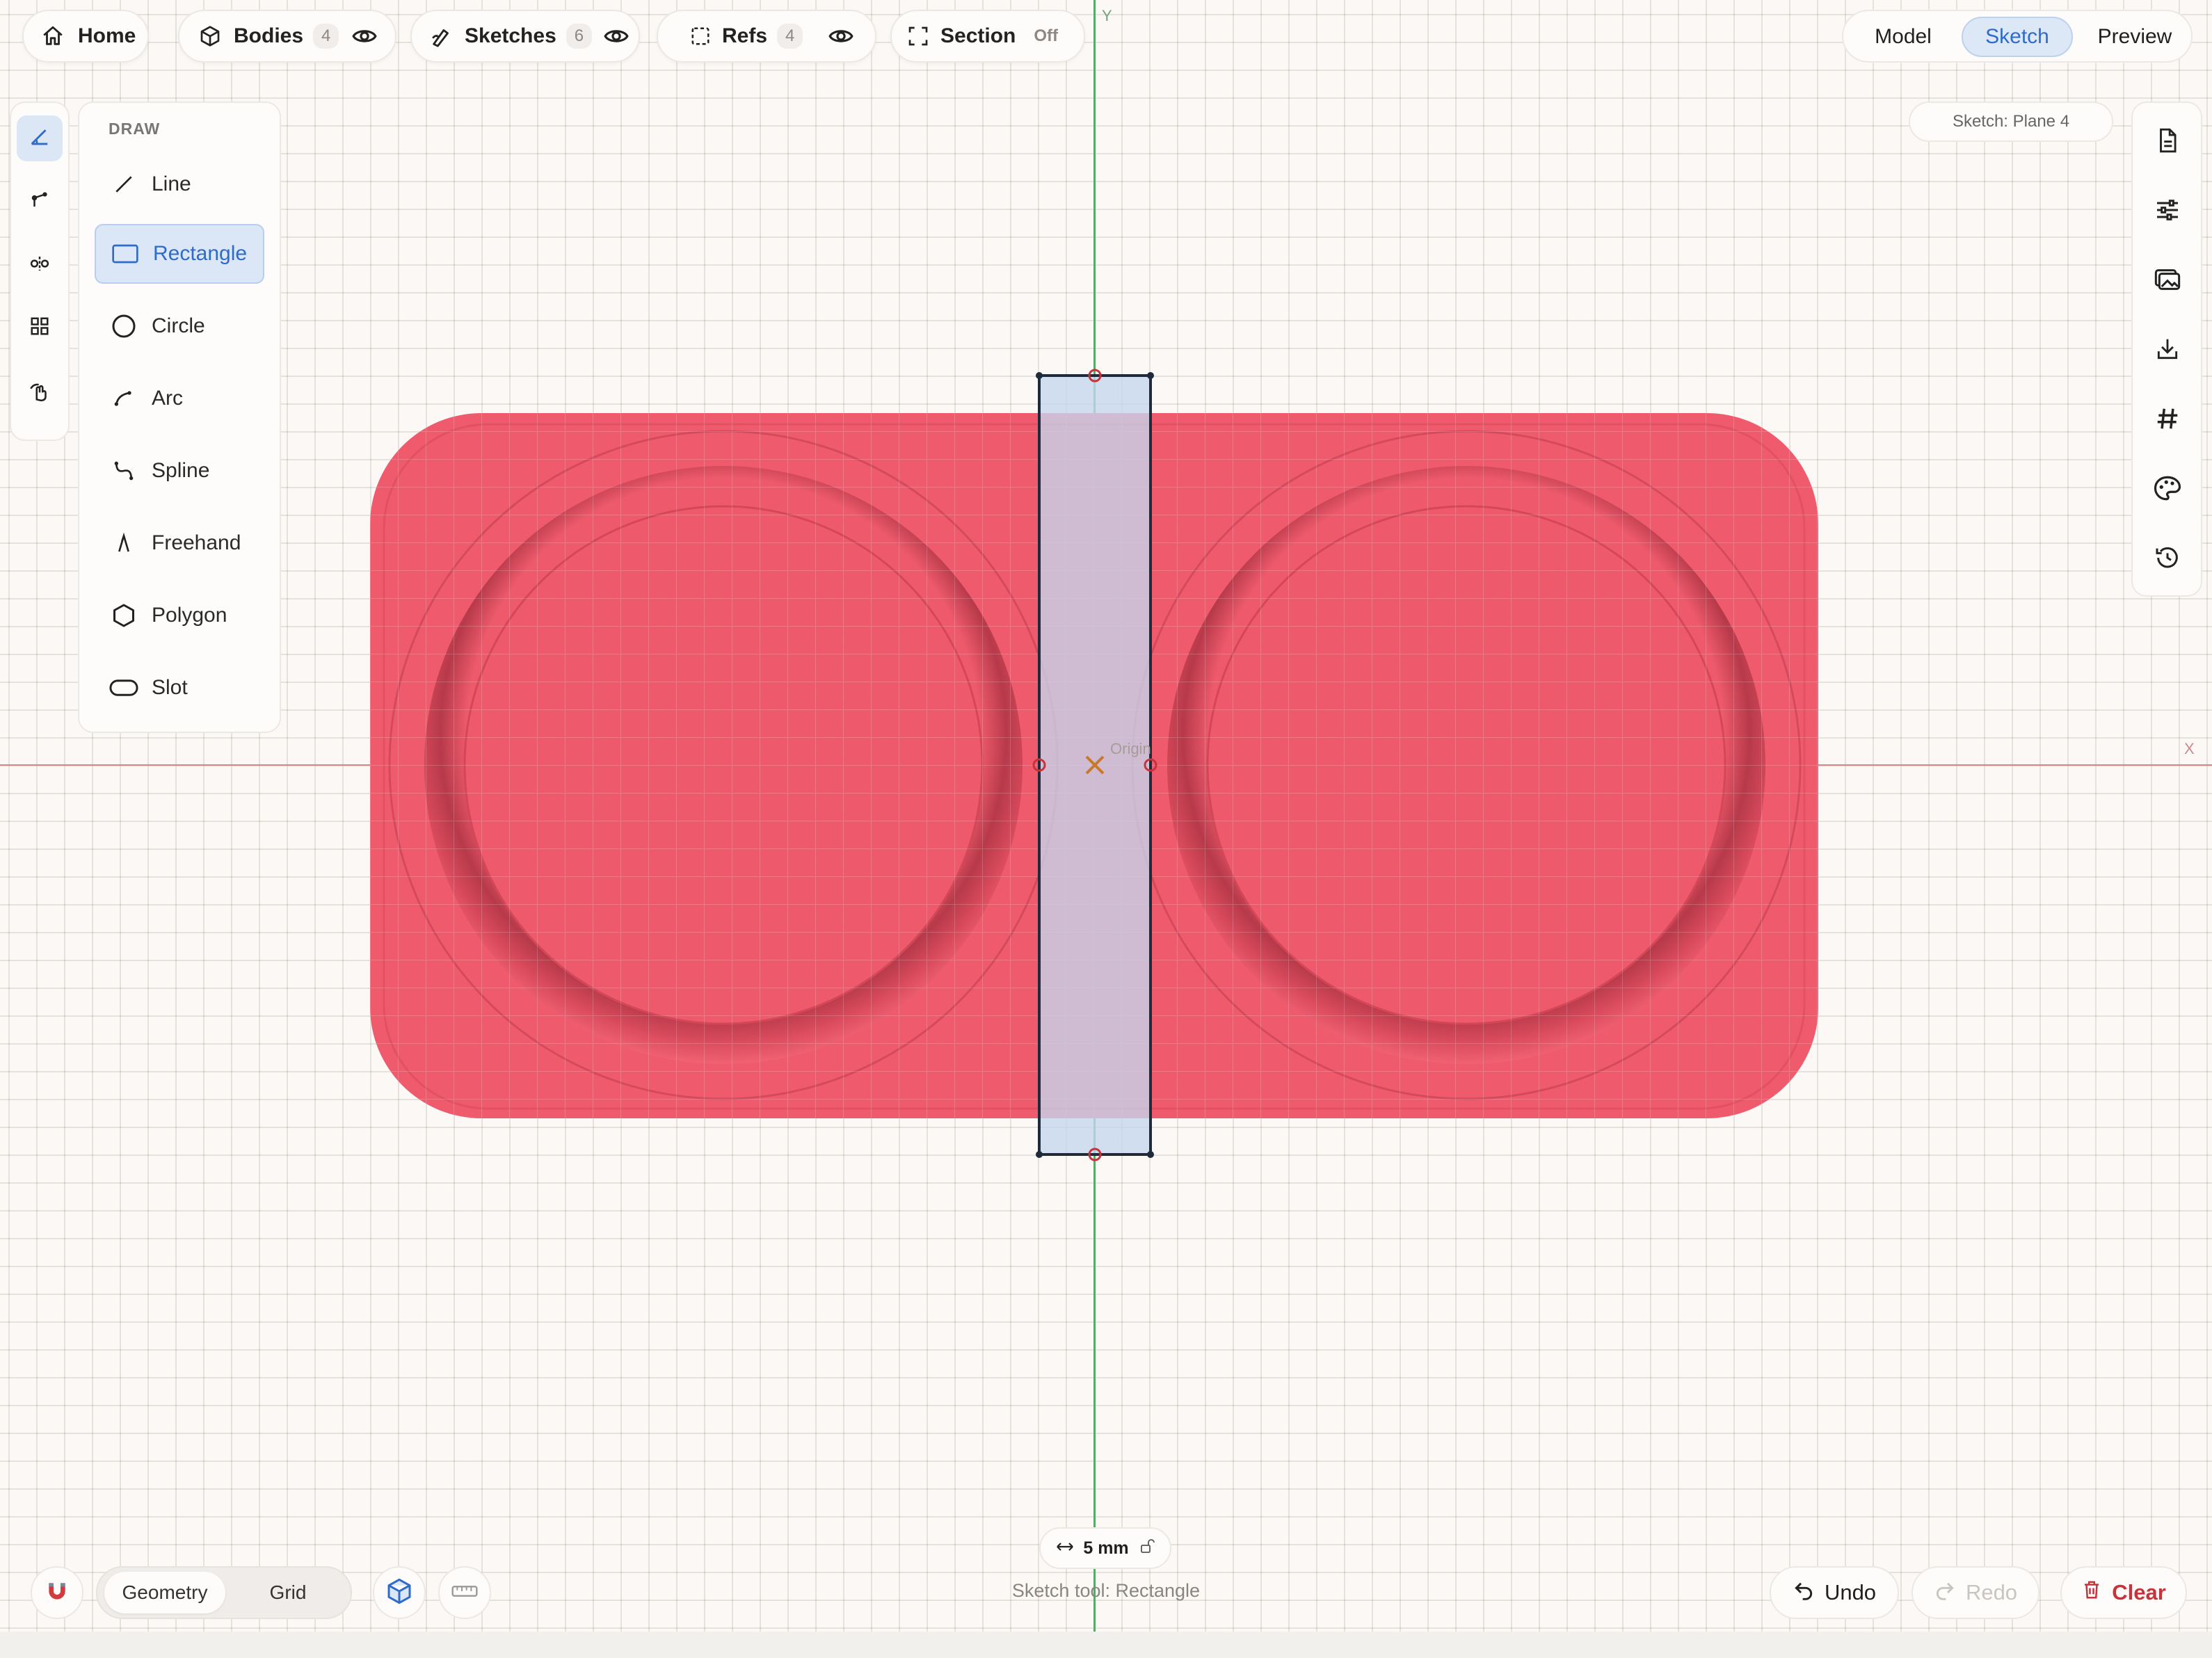 The height and width of the screenshot is (1658, 2212). I want to click on tool-polygon: Polygon, so click(179, 615).